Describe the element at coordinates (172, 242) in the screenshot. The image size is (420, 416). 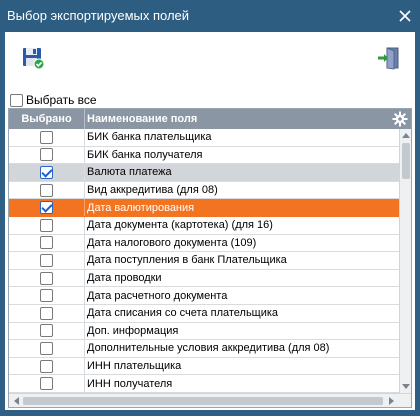
I see `row-field-name: Дата налогового документа (109)` at that location.